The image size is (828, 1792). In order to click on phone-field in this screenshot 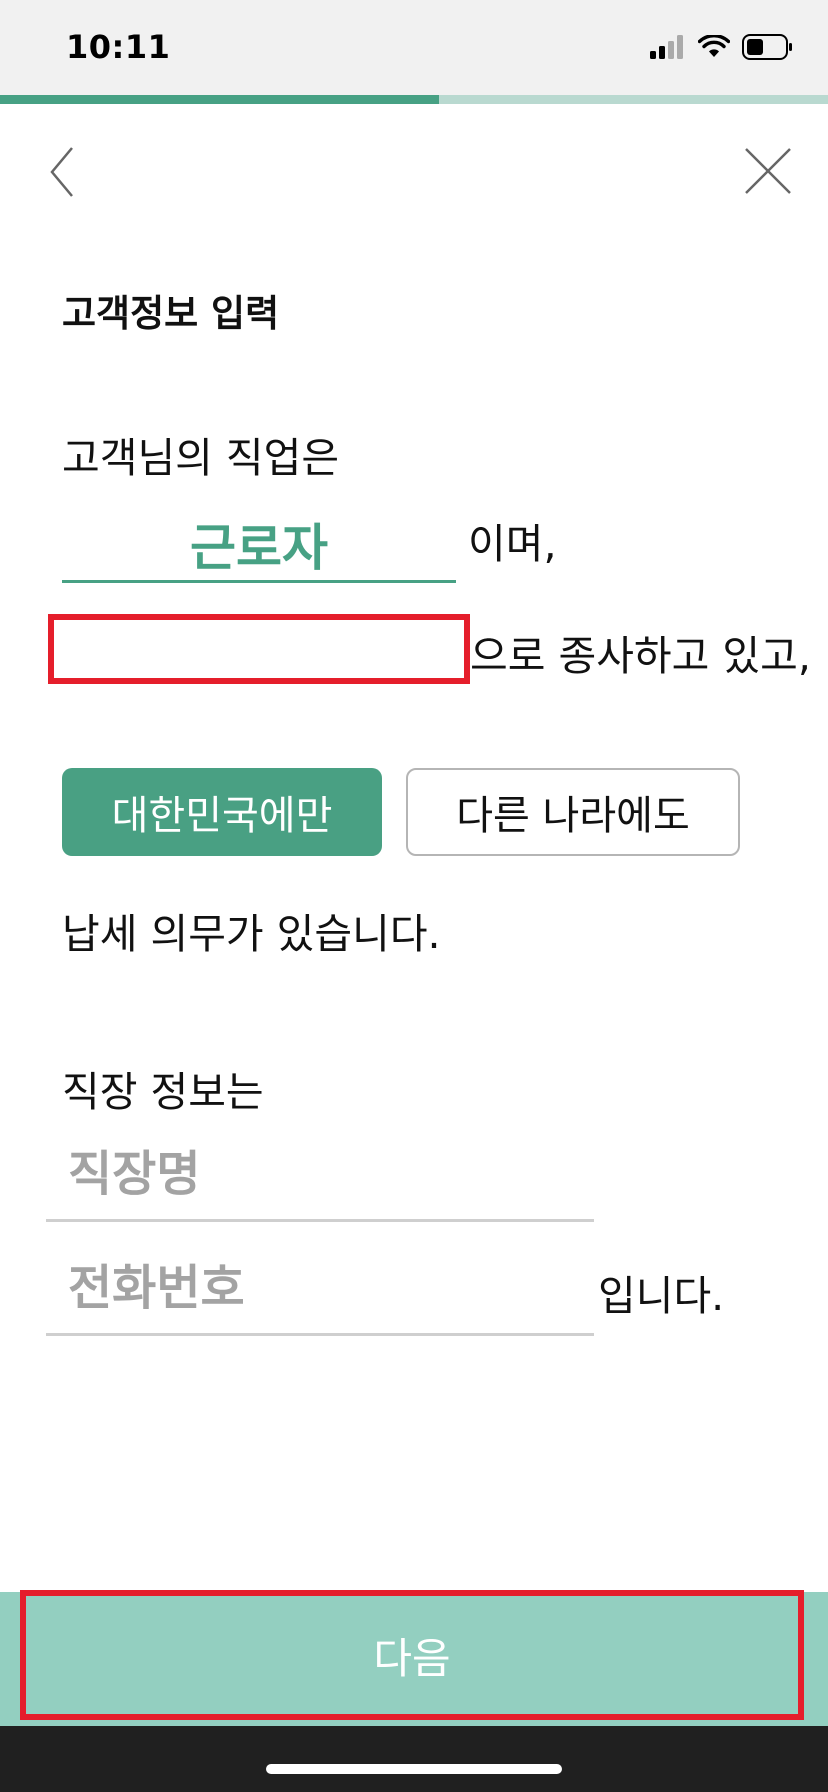, I will do `click(320, 1292)`.